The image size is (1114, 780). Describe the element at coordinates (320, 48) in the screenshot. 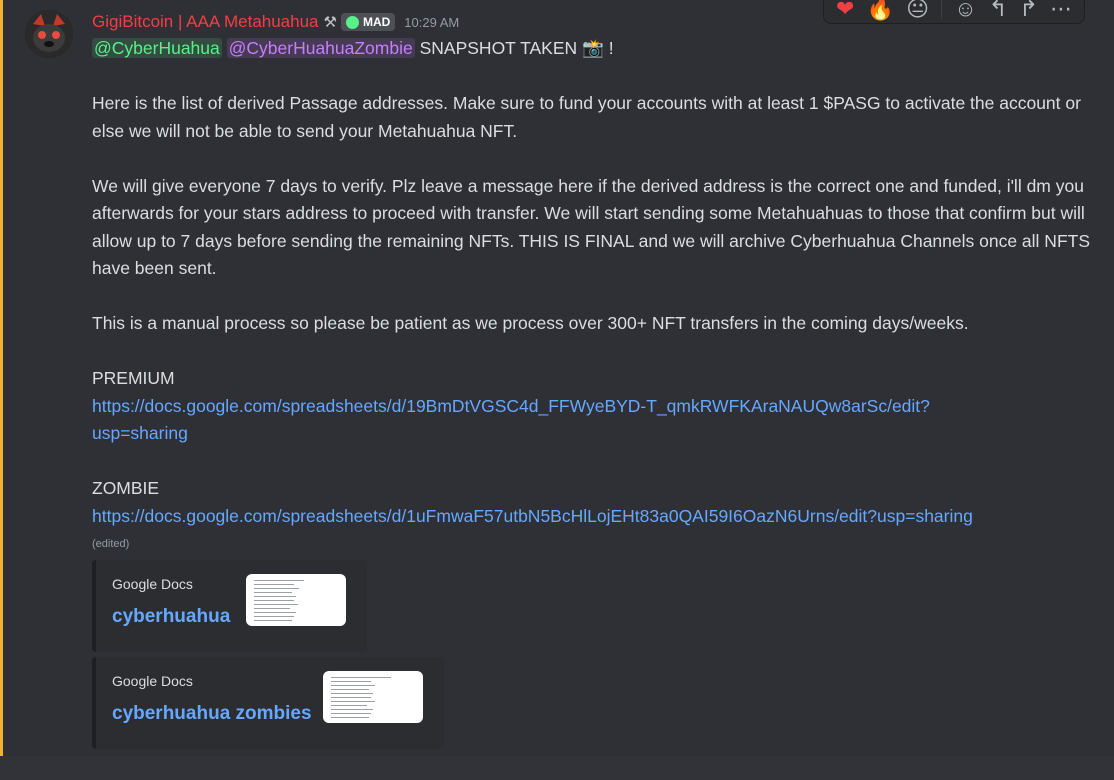

I see `mention-cyberhuahua-zombie: @CyberHuahuaZombie` at that location.